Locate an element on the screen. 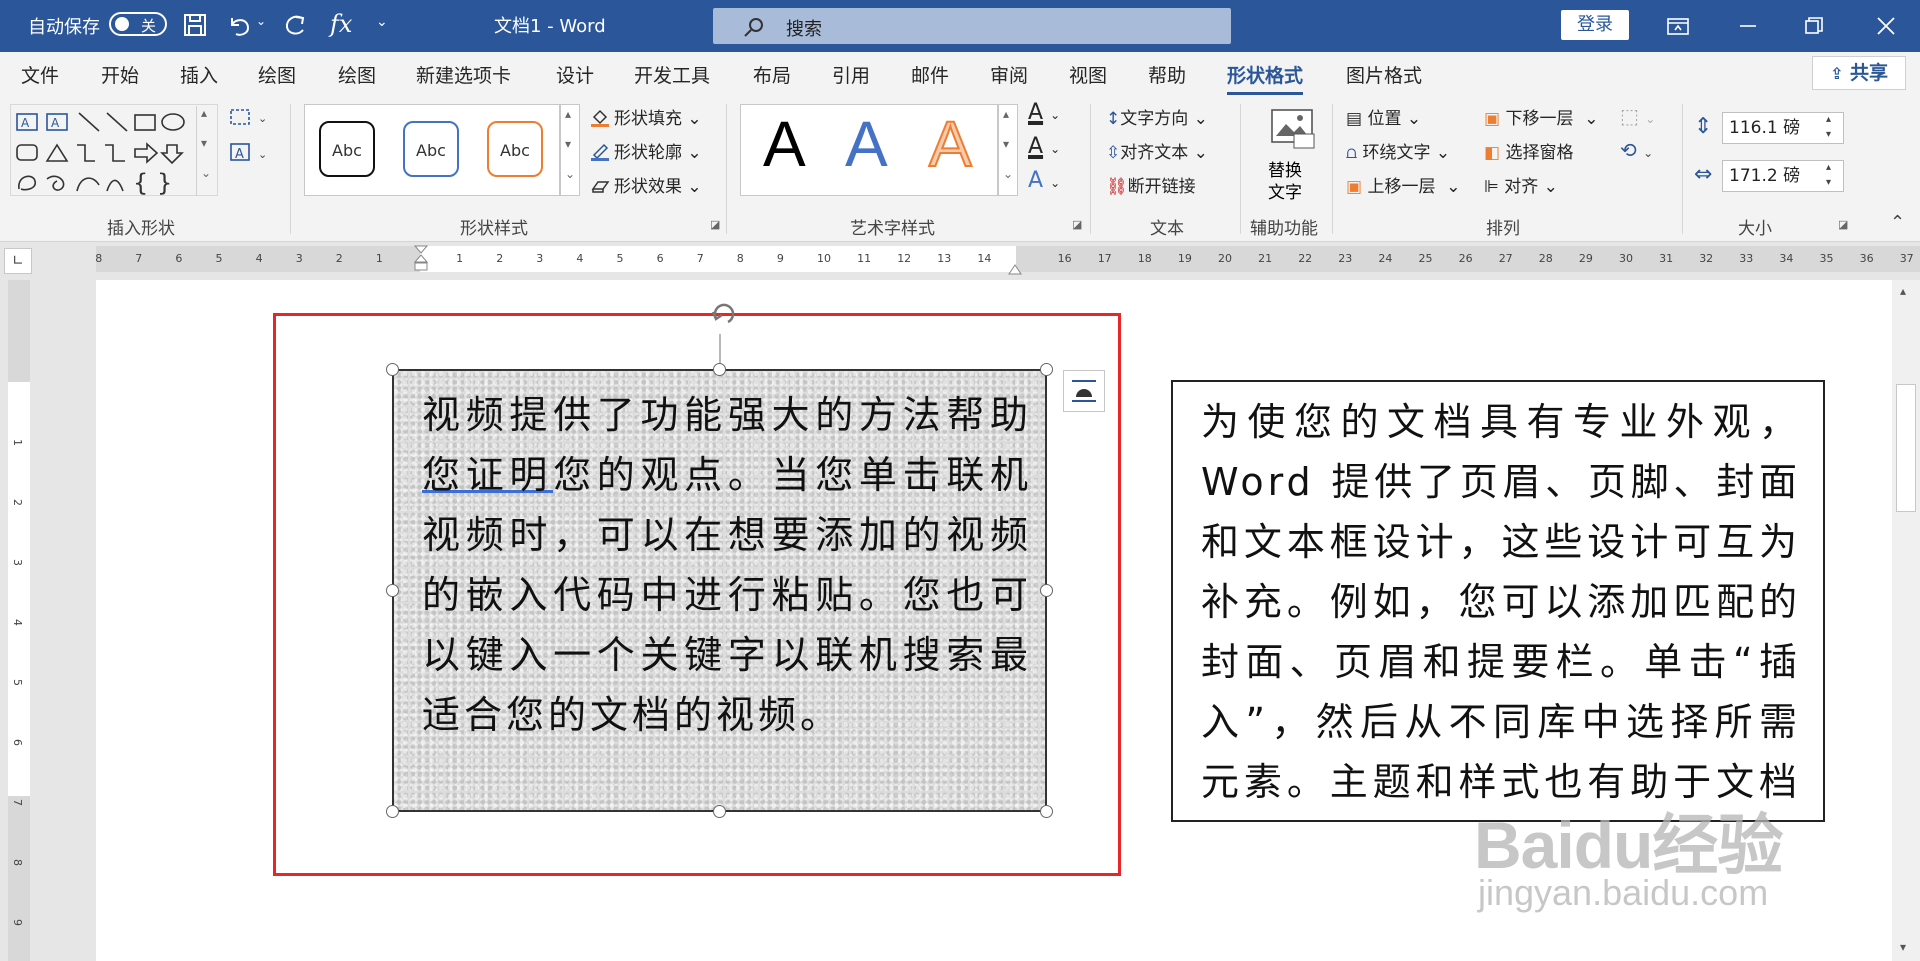  group-separator is located at coordinates (726, 169).